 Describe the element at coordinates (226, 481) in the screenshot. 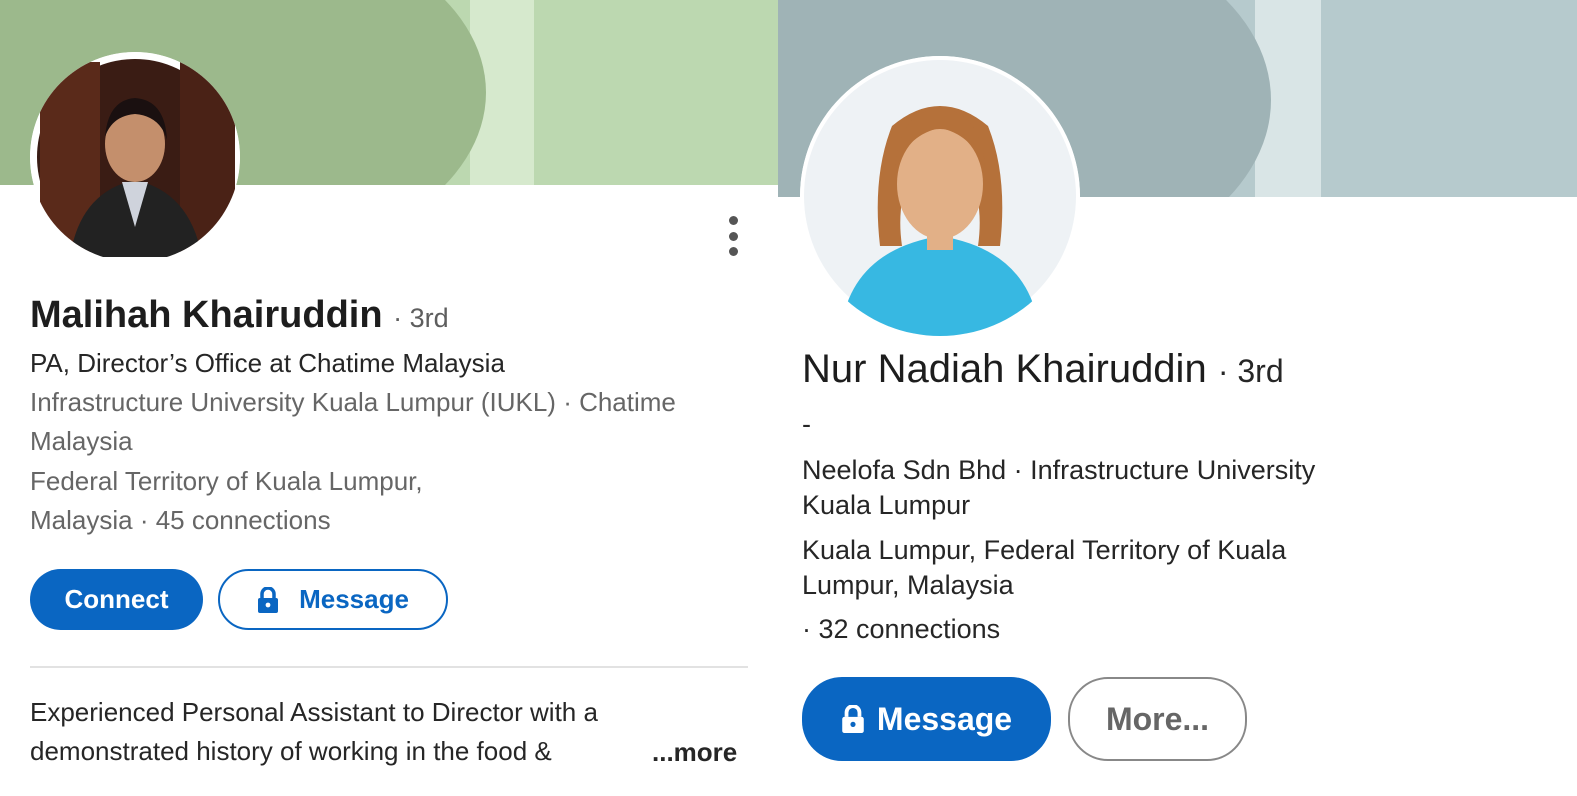

I see `profile-location: Federal Territory of Kuala Lumpur,` at that location.